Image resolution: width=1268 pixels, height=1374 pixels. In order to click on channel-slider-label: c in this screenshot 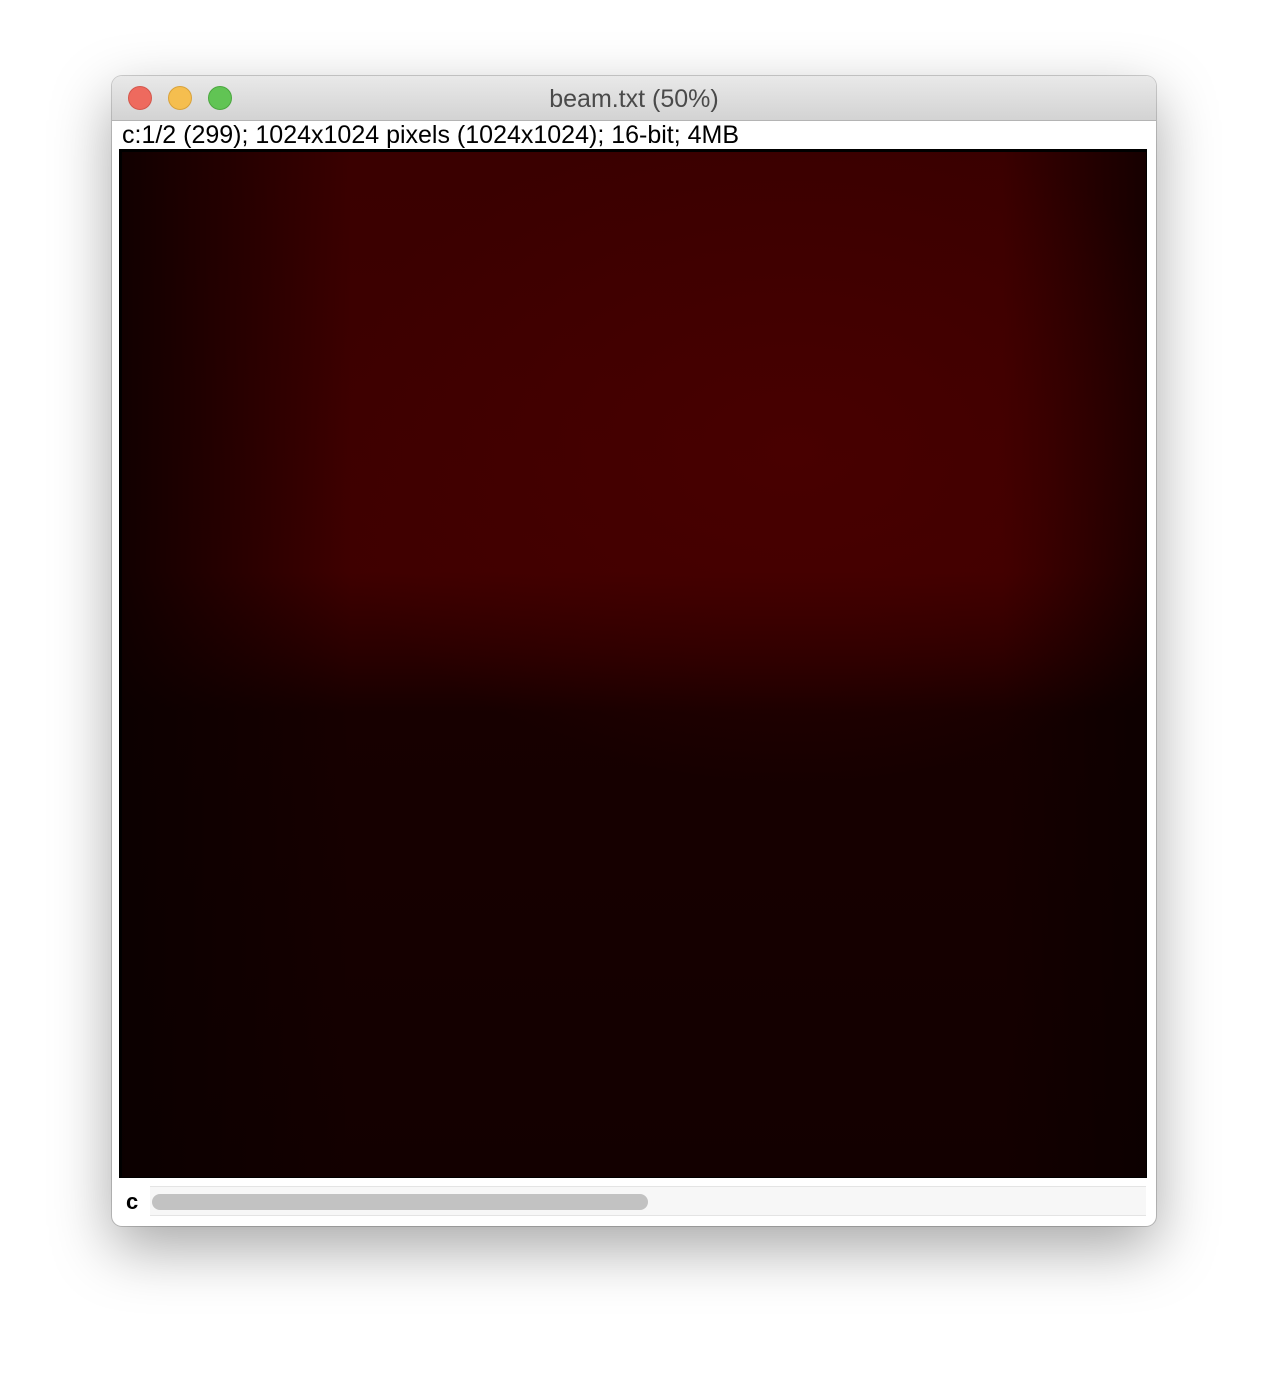, I will do `click(132, 1201)`.